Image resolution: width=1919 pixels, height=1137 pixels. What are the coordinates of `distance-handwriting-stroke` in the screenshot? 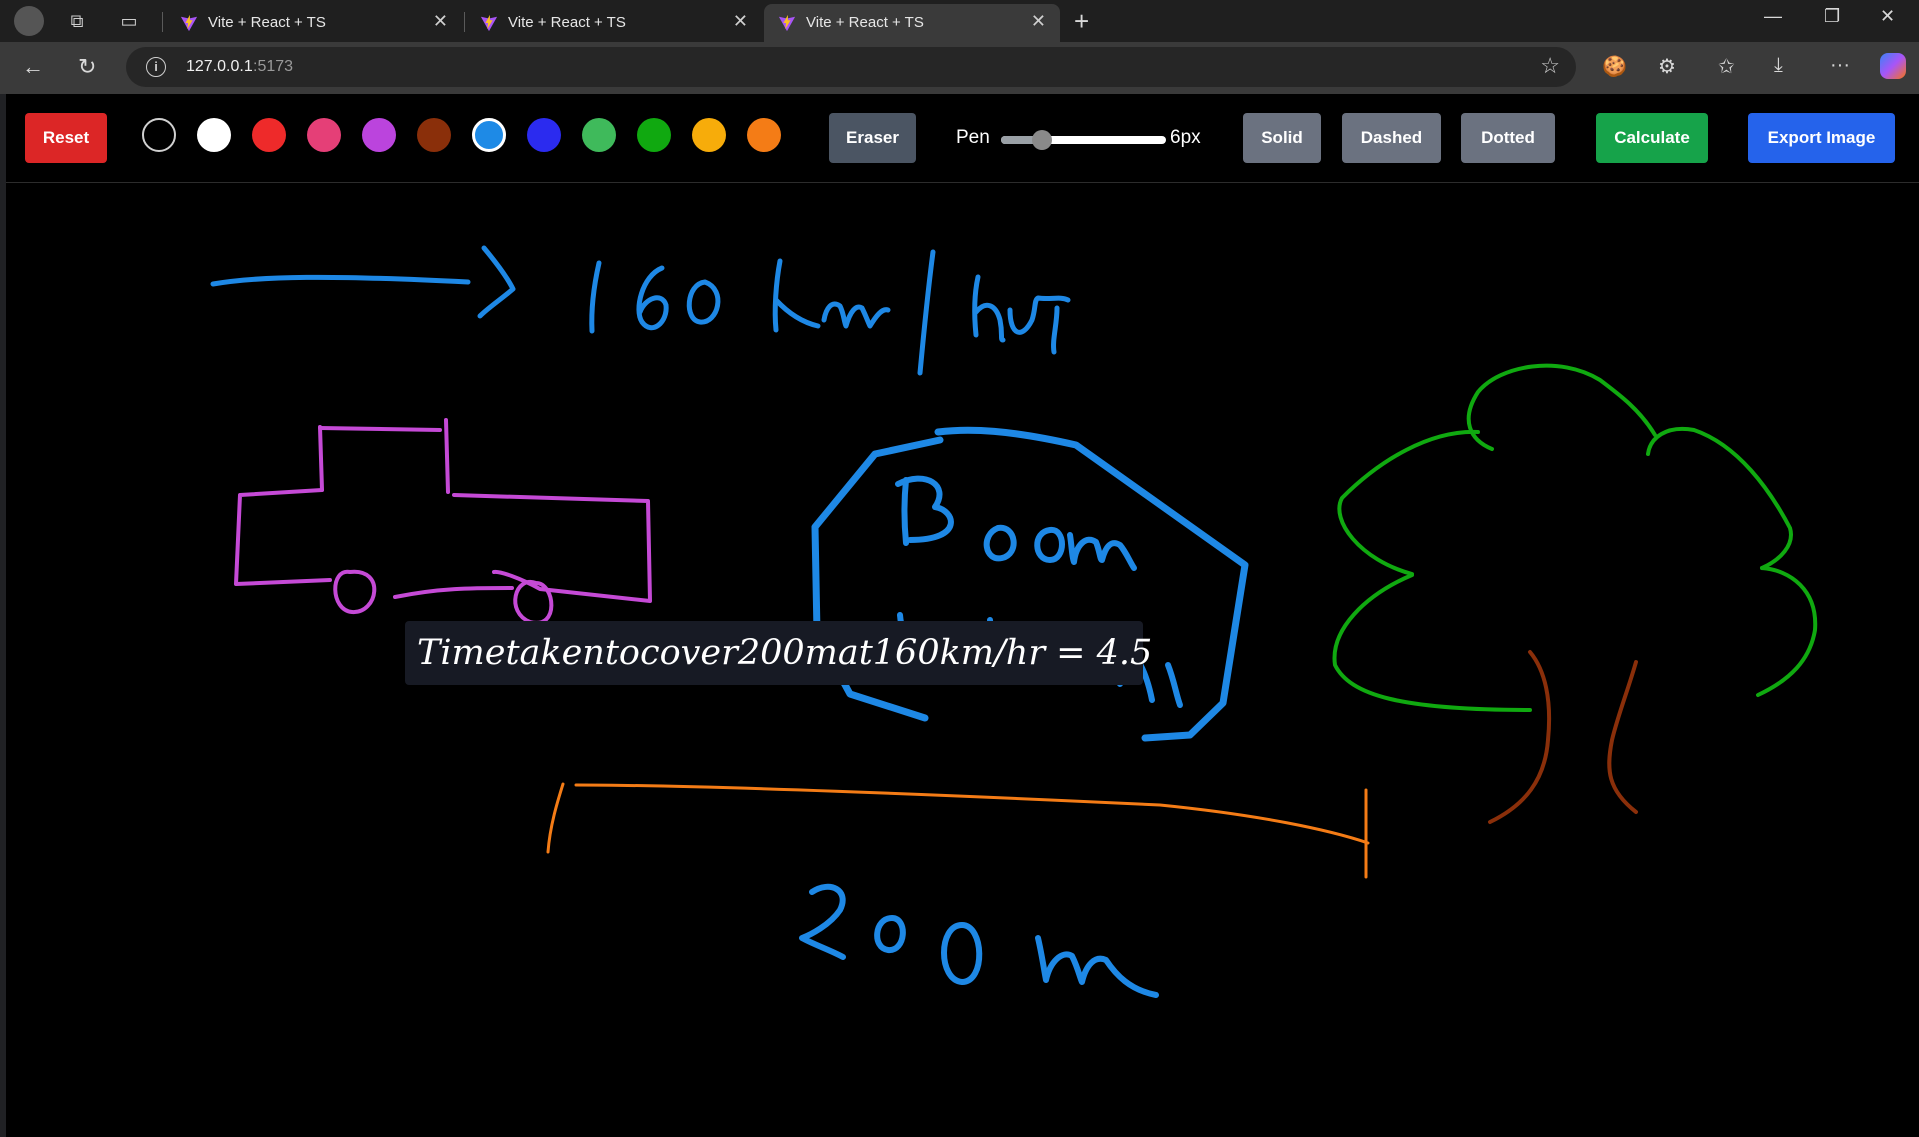 It's located at (979, 940).